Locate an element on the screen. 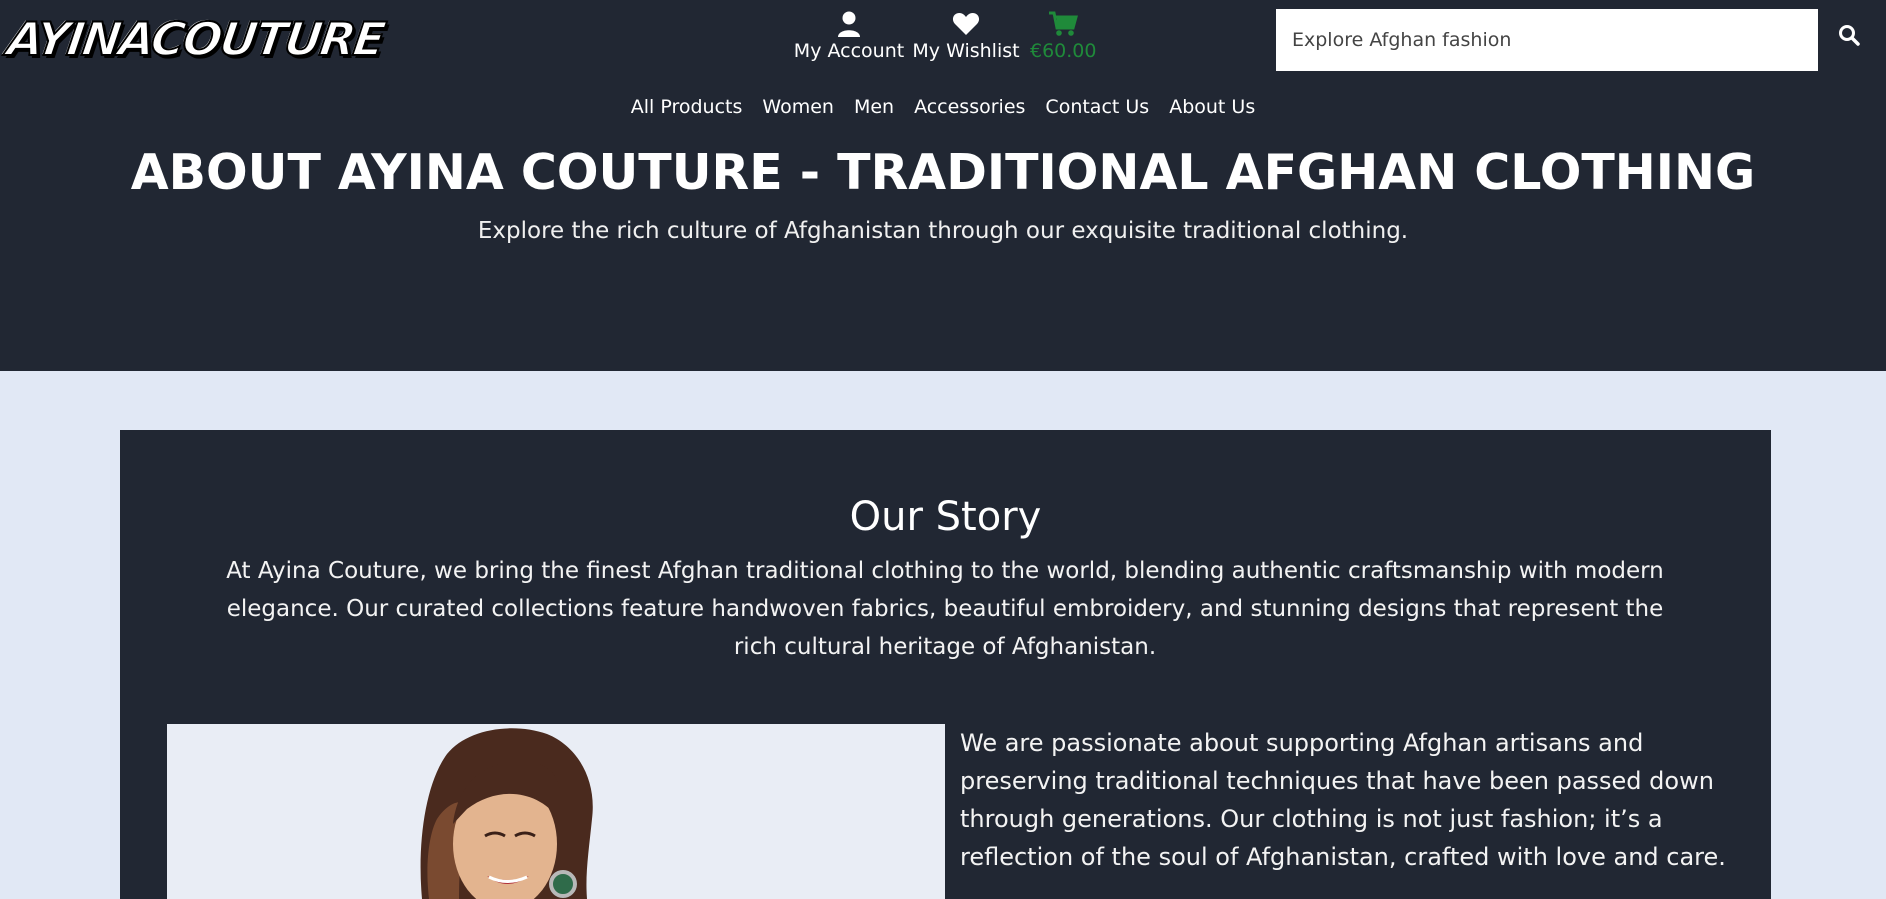  my-account-link: My Account is located at coordinates (849, 36).